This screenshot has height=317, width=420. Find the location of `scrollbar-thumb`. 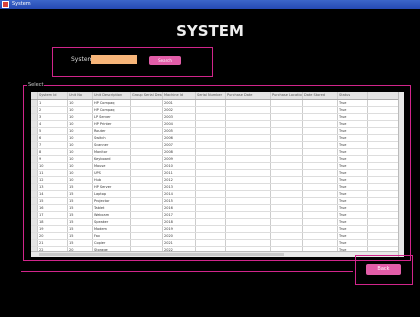

scrollbar-thumb is located at coordinates (161, 254).